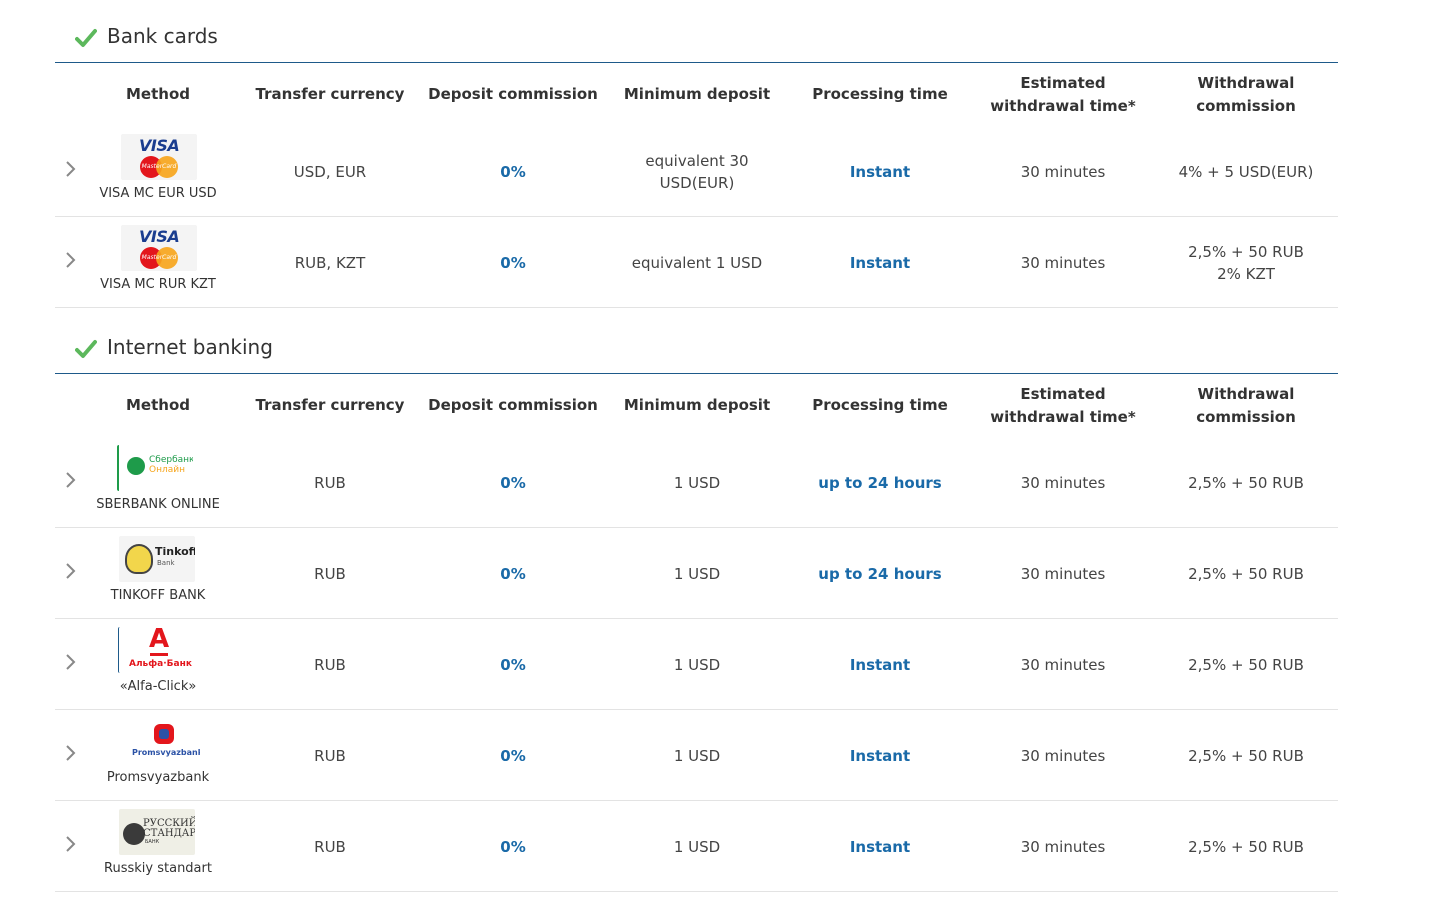 The image size is (1446, 921). Describe the element at coordinates (513, 94) in the screenshot. I see `header-deposit-commission: Deposit commission` at that location.